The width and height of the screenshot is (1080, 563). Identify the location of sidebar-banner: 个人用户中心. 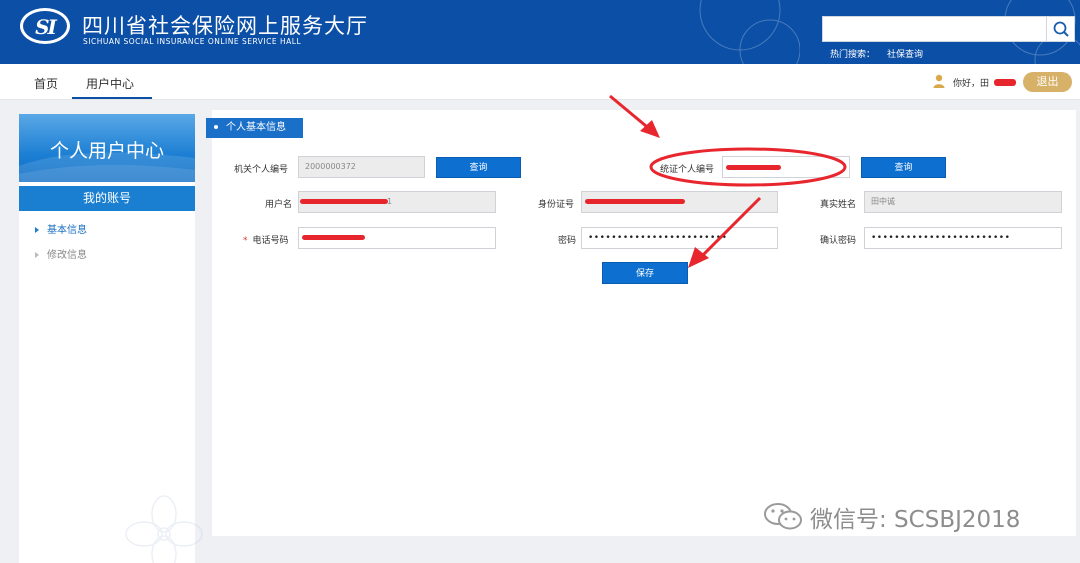
(107, 148).